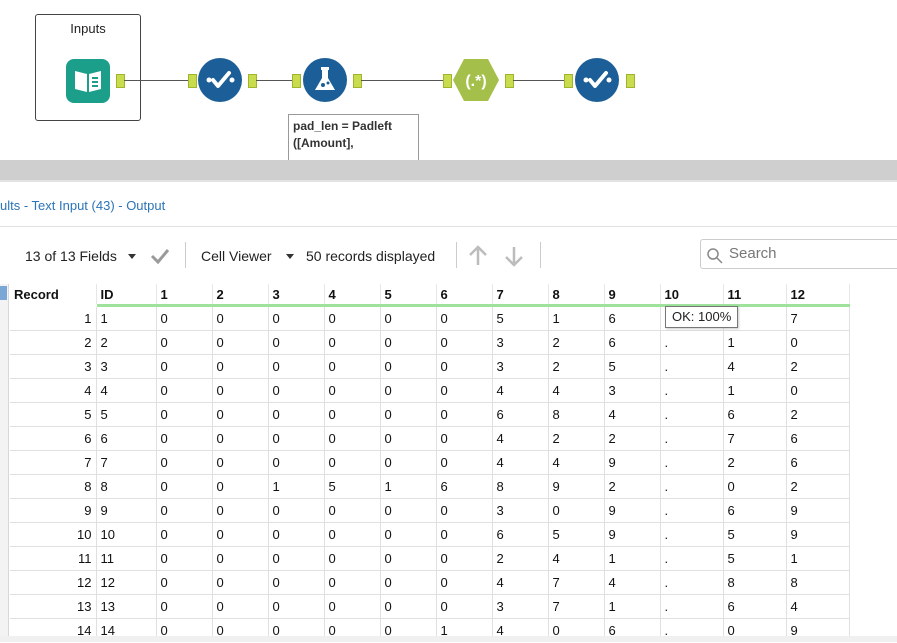 The width and height of the screenshot is (897, 643). Describe the element at coordinates (3, 293) in the screenshot. I see `expand-arrow-icon` at that location.